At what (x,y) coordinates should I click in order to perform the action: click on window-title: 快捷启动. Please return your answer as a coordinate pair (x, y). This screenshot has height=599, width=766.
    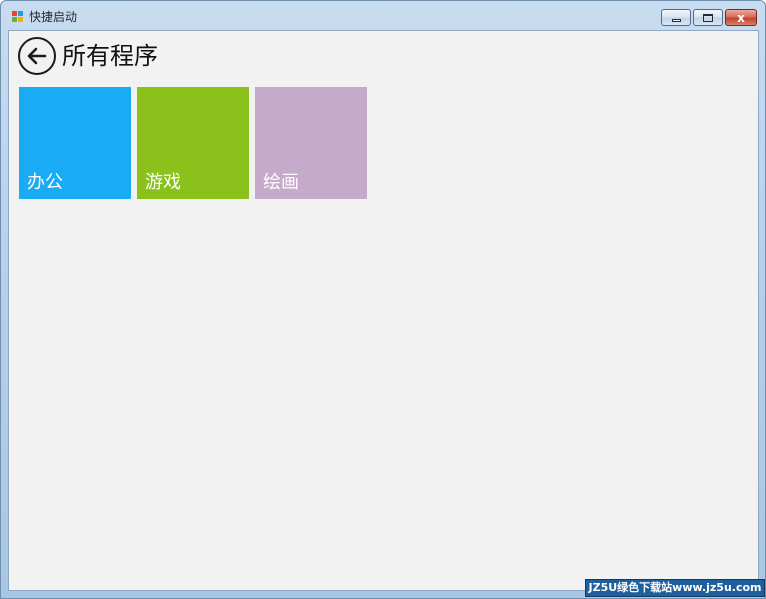
    Looking at the image, I should click on (53, 17).